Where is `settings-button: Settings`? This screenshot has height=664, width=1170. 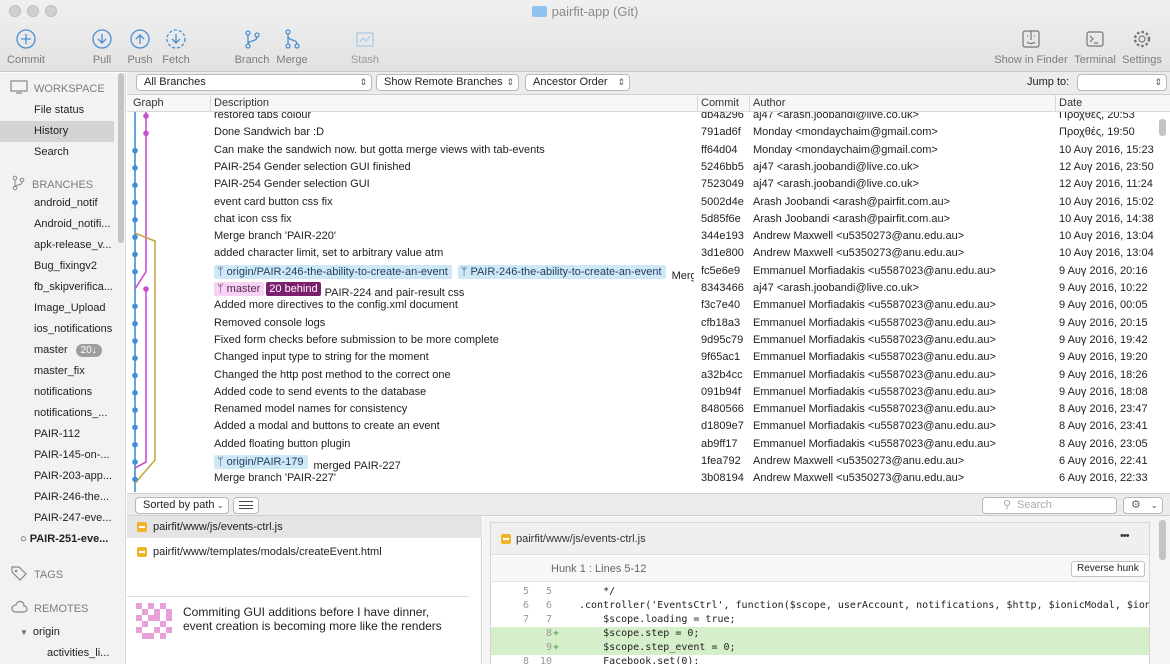 settings-button: Settings is located at coordinates (1142, 46).